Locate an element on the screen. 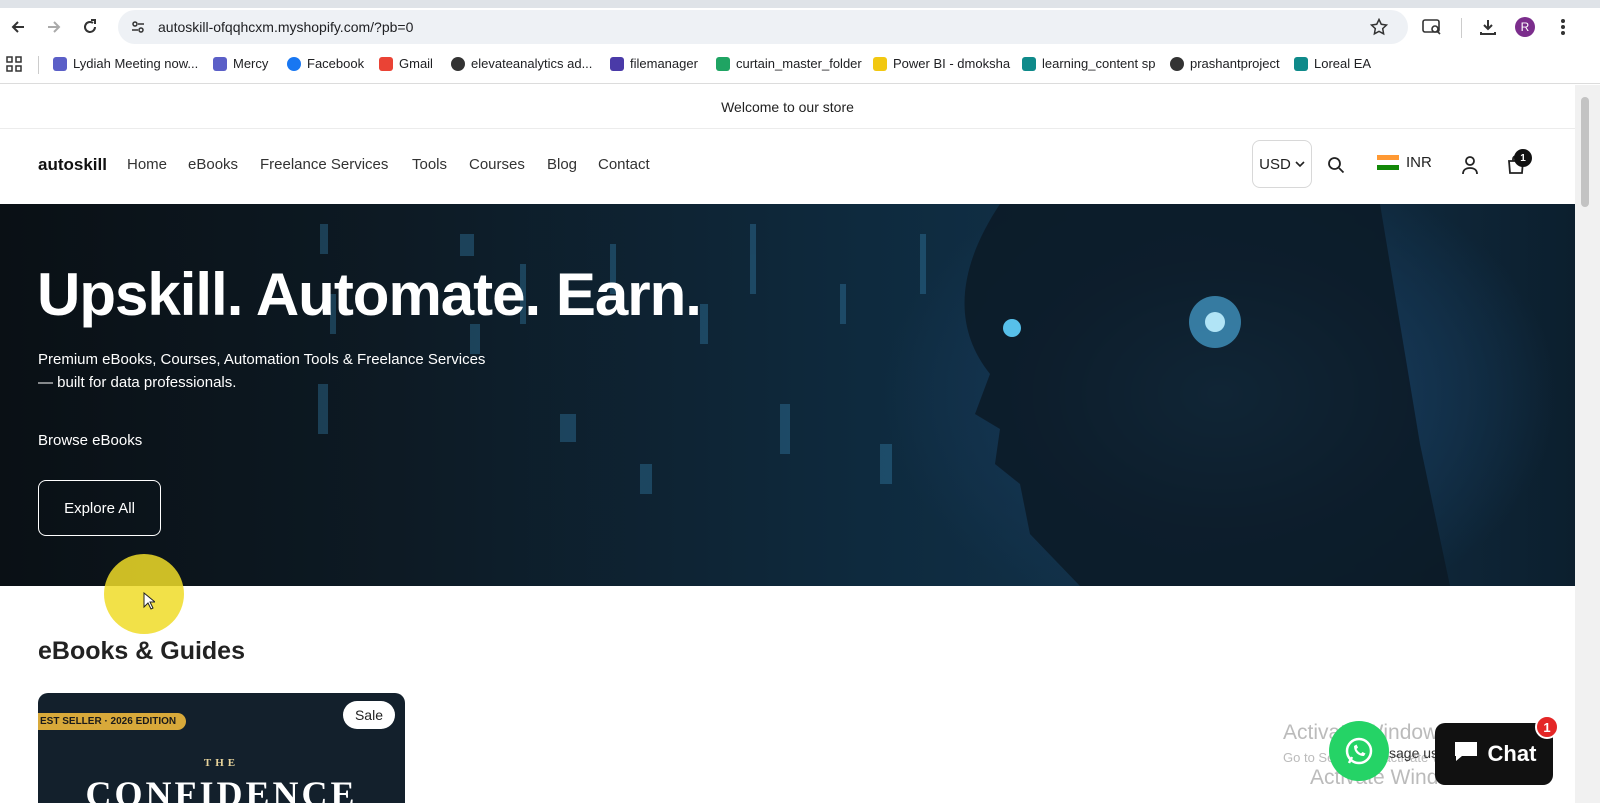  forward-icon is located at coordinates (54, 27).